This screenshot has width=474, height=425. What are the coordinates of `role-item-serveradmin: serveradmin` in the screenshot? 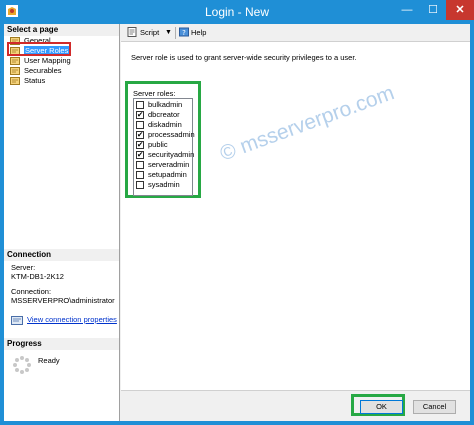 It's located at (164, 165).